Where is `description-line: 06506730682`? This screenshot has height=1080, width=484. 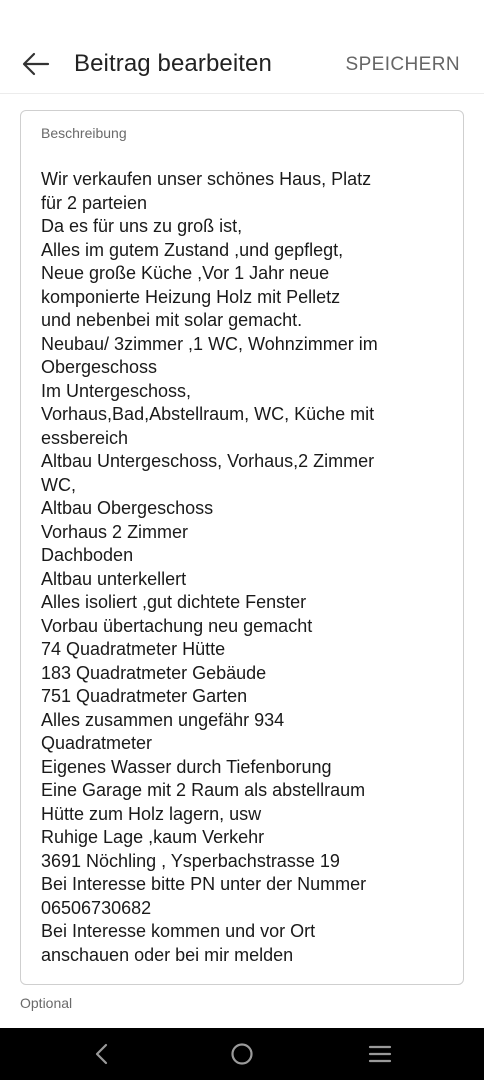 description-line: 06506730682 is located at coordinates (96, 907).